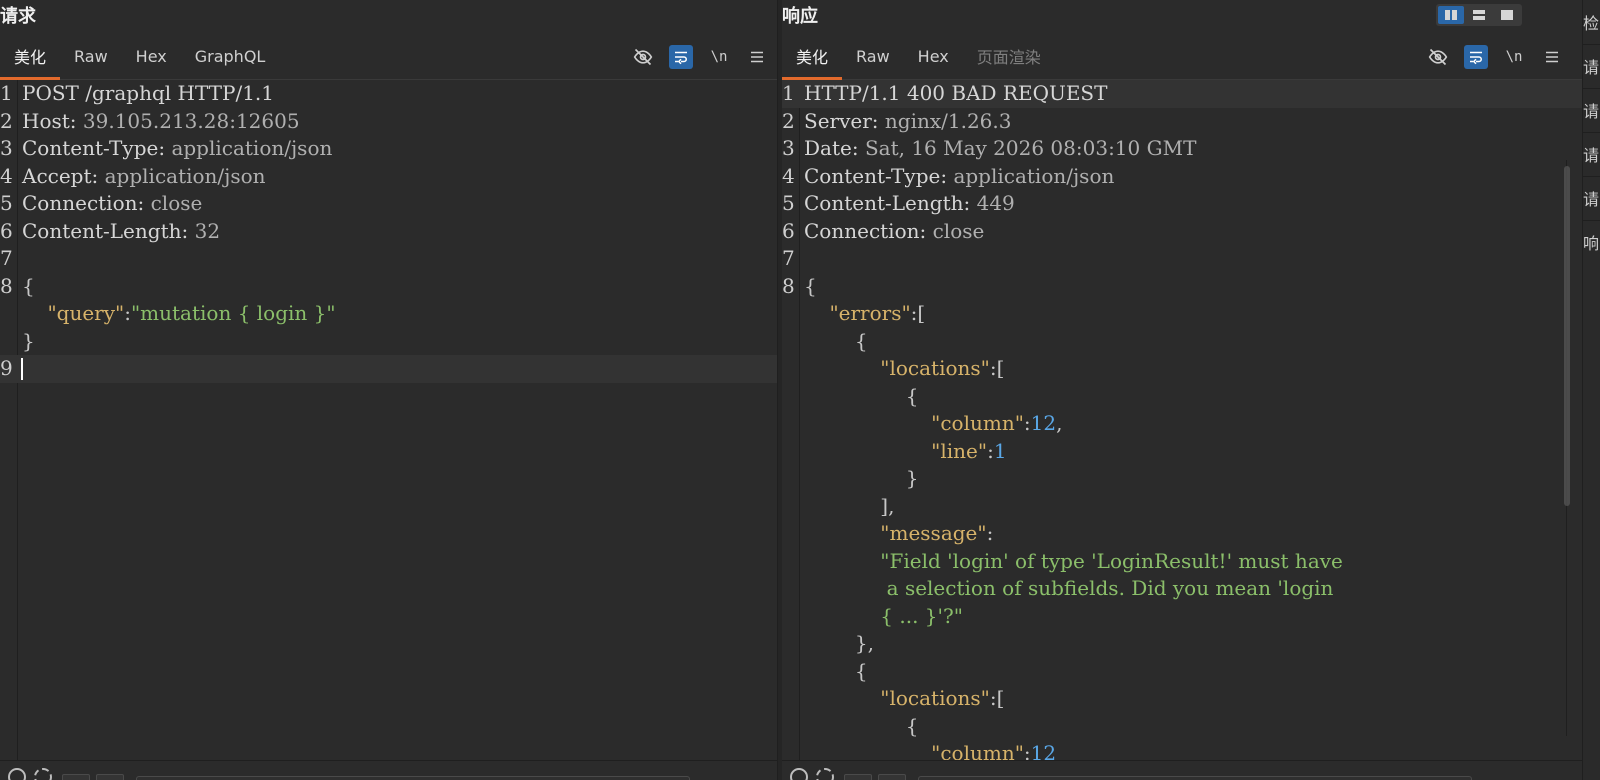 The width and height of the screenshot is (1600, 780). Describe the element at coordinates (207, 230) in the screenshot. I see `code-token: 32` at that location.